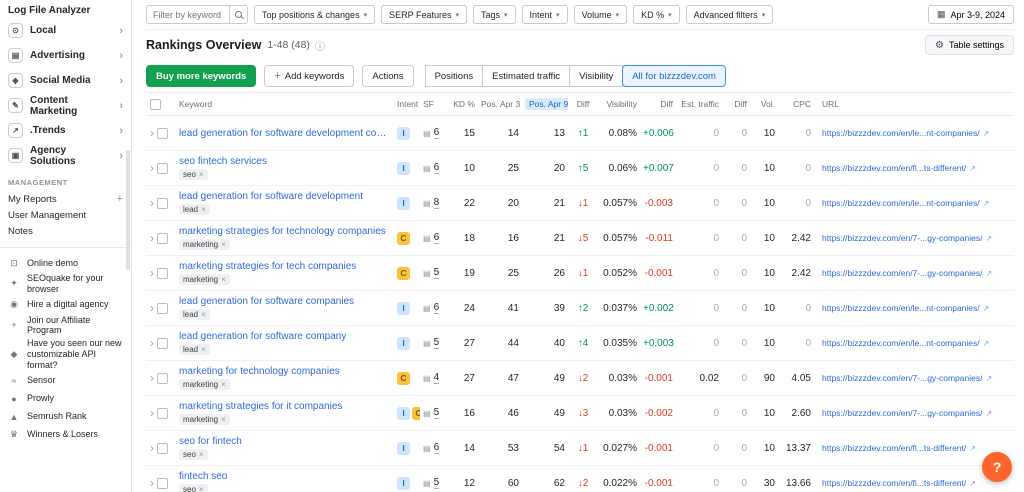  Describe the element at coordinates (285, 476) in the screenshot. I see `keyword-link: fintech seo` at that location.